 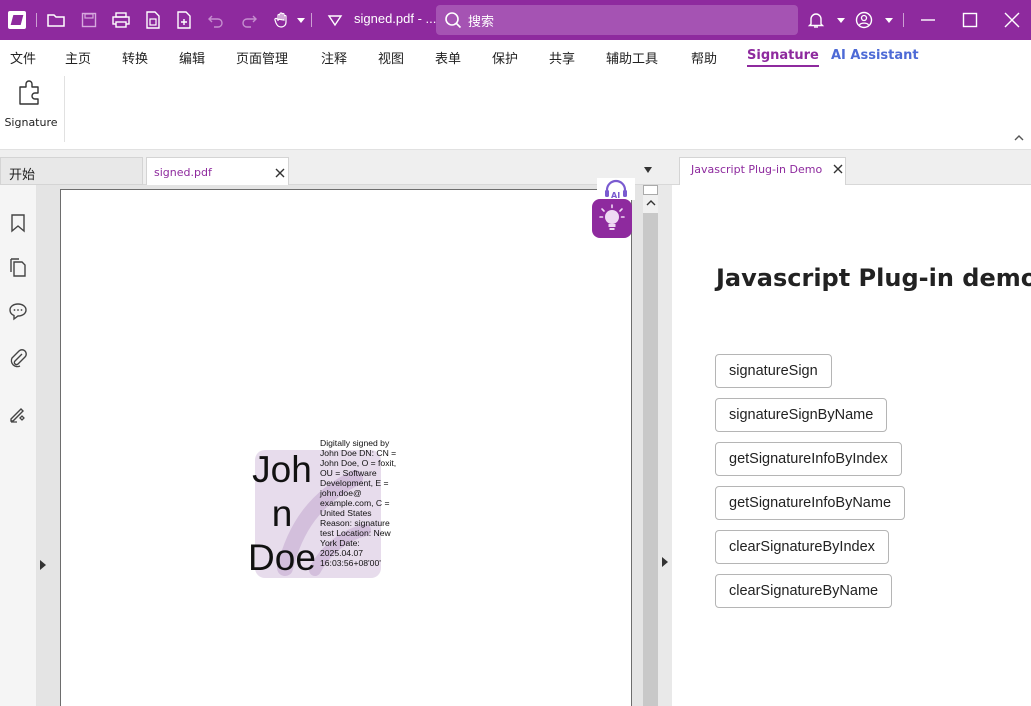 I want to click on scrollbar-top-box, so click(x=650, y=190).